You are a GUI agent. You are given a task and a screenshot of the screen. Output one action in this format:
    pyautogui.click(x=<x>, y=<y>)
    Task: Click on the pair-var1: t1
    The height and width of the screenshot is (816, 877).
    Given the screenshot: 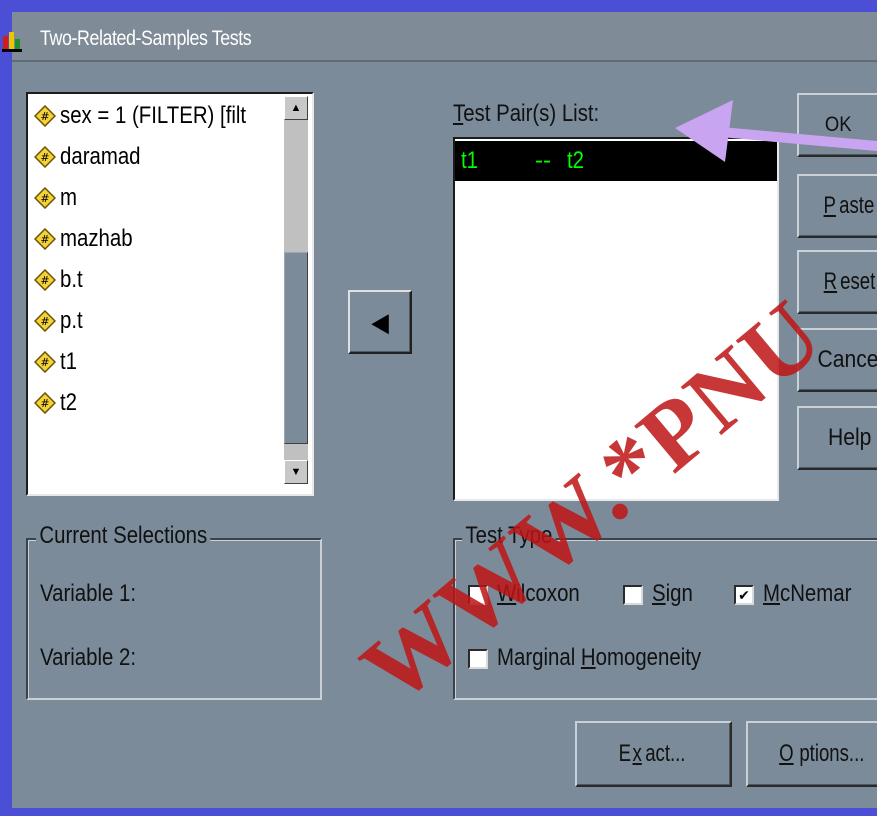 What is the action you would take?
    pyautogui.click(x=470, y=160)
    